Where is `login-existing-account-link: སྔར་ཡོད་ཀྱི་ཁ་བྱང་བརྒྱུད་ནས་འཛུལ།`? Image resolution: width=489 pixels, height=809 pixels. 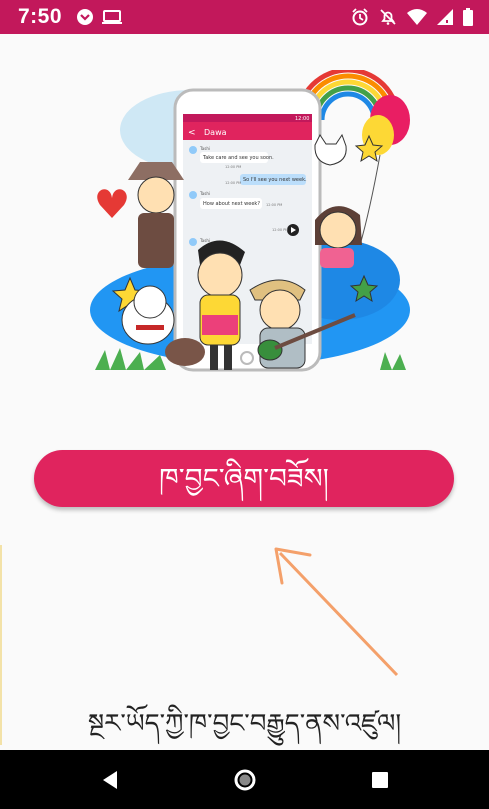 login-existing-account-link: སྔར་ཡོད་ཀྱི་ཁ་བྱང་བརྒྱུད་ནས་འཛུལ། is located at coordinates (244, 724).